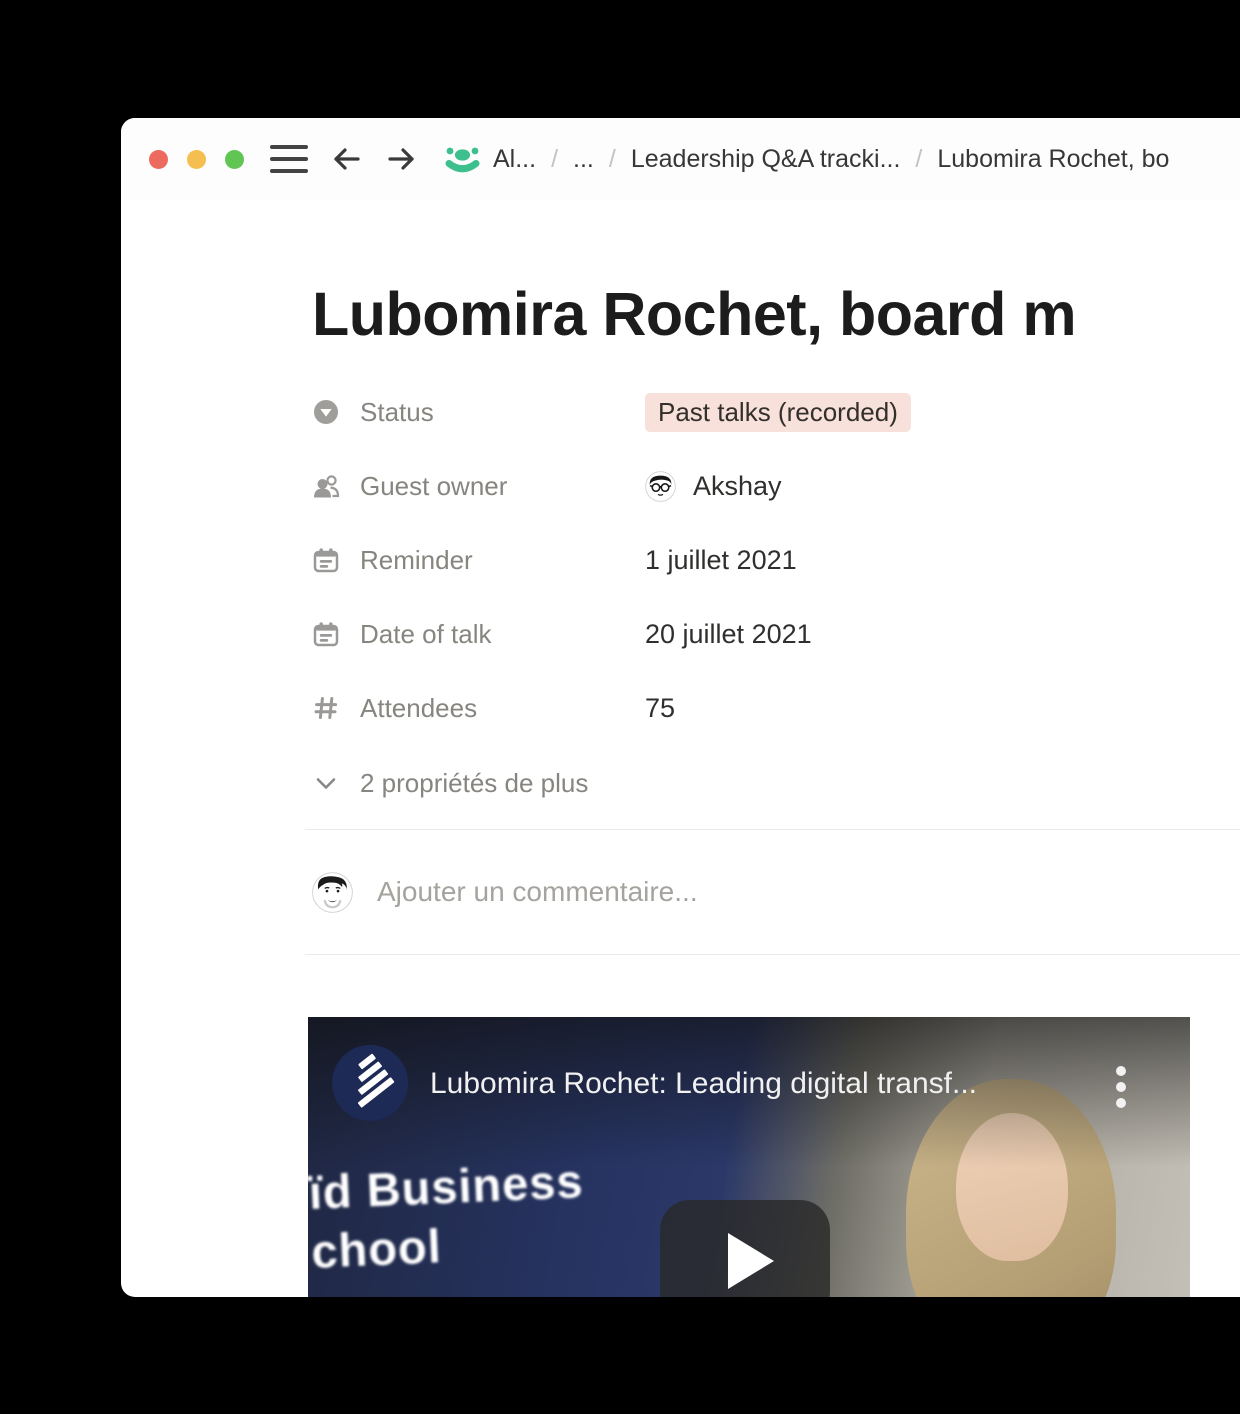  I want to click on property-label-attendees: Attendees, so click(478, 708).